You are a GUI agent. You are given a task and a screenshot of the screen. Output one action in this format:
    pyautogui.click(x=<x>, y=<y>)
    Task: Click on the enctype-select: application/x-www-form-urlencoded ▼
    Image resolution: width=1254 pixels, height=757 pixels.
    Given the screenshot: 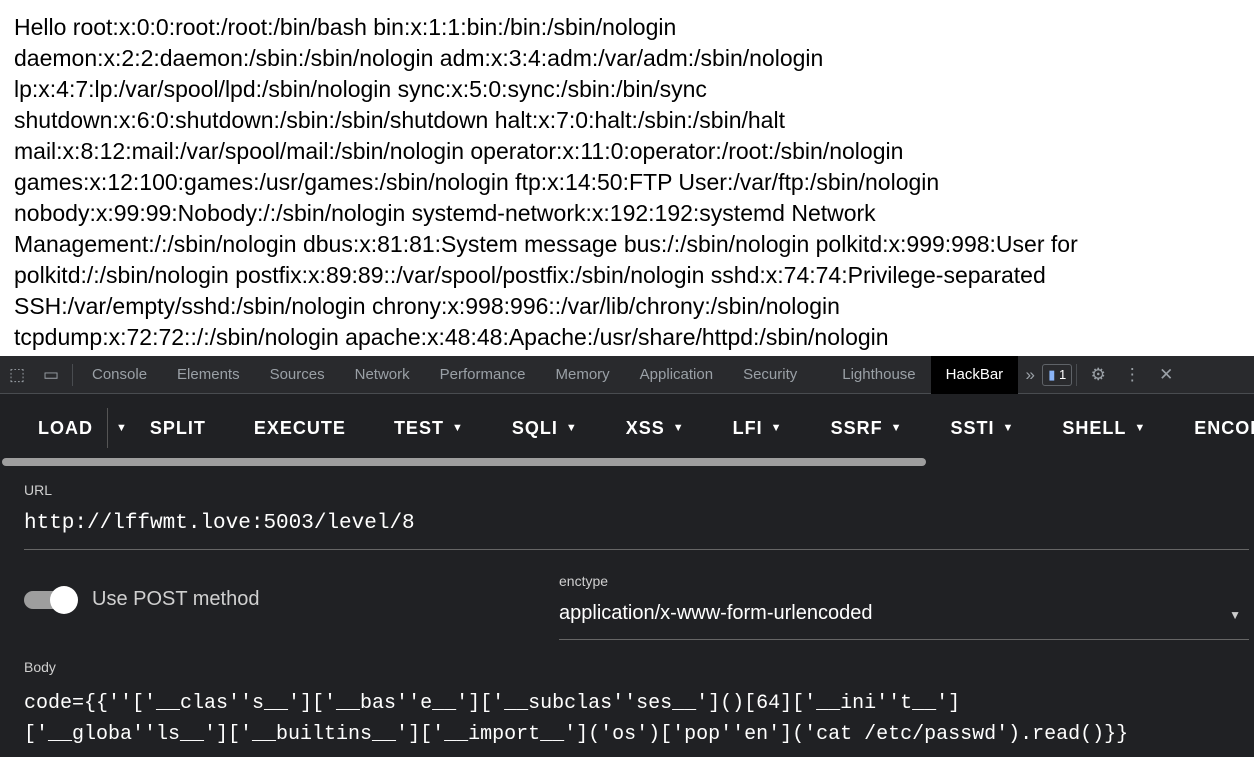 What is the action you would take?
    pyautogui.click(x=904, y=621)
    